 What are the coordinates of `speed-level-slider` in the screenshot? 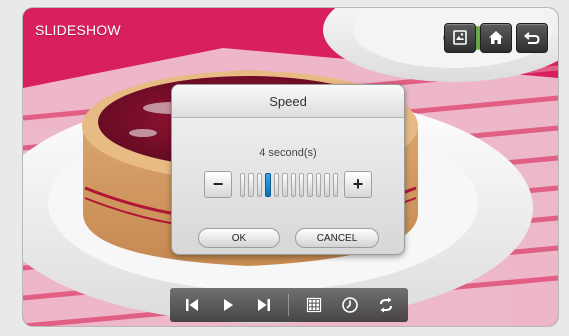 It's located at (289, 185).